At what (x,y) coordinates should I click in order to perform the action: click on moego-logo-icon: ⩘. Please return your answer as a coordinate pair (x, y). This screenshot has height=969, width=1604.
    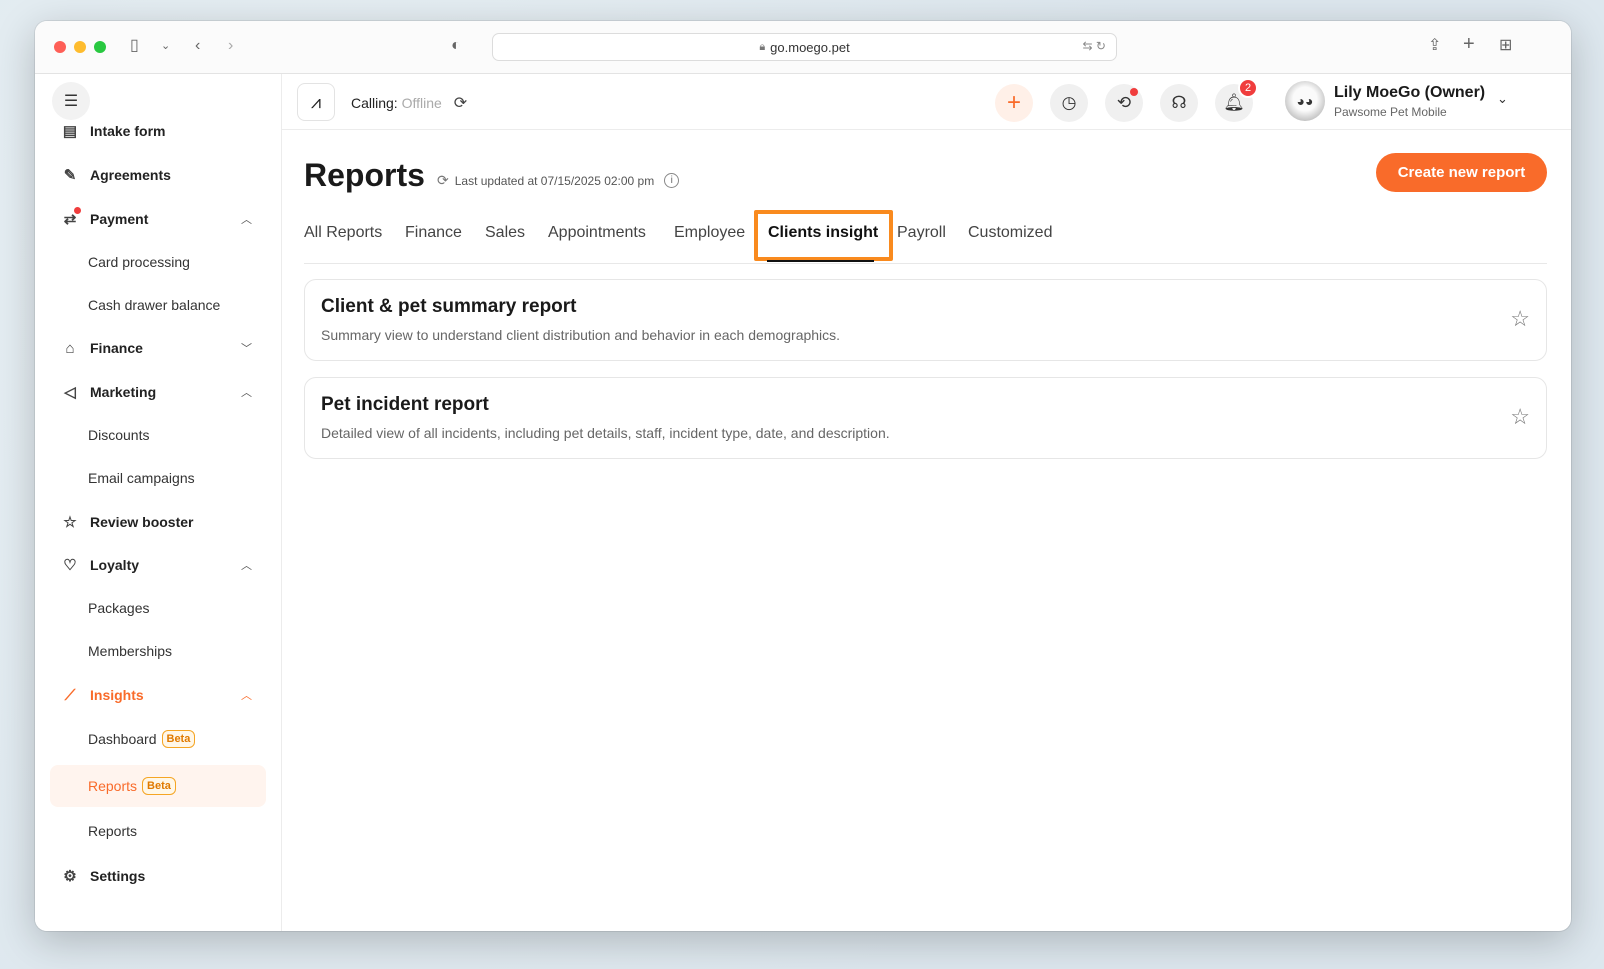
    Looking at the image, I should click on (316, 102).